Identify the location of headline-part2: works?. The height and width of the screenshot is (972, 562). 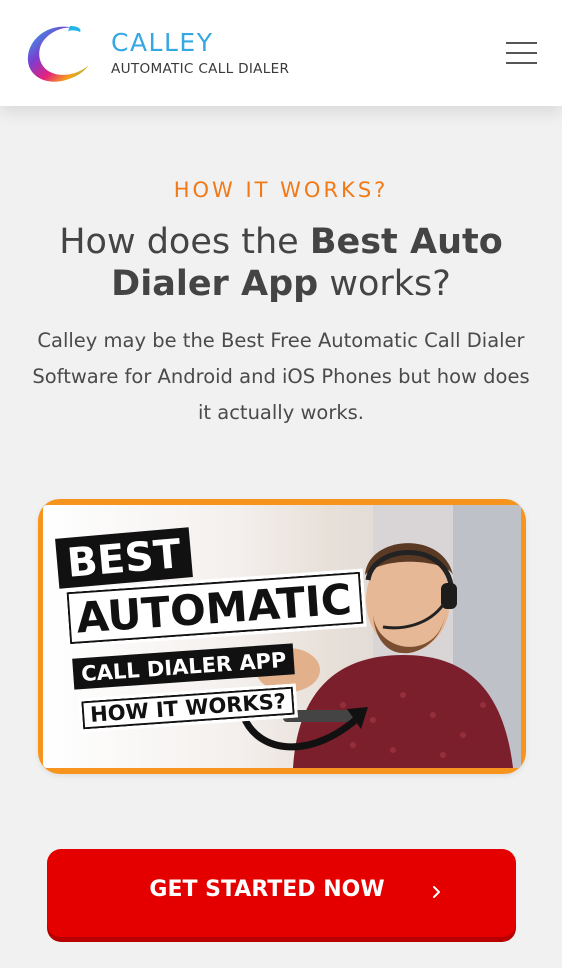
(384, 284).